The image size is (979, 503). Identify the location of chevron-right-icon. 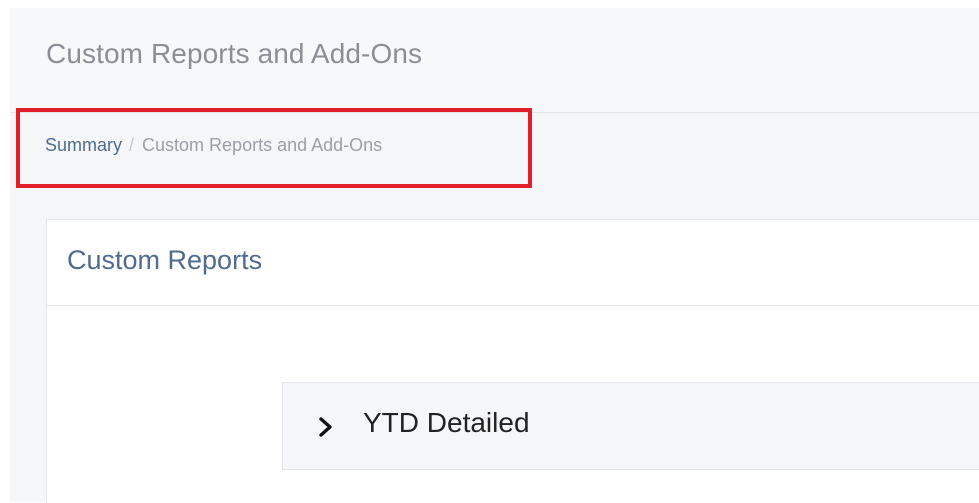
(326, 427).